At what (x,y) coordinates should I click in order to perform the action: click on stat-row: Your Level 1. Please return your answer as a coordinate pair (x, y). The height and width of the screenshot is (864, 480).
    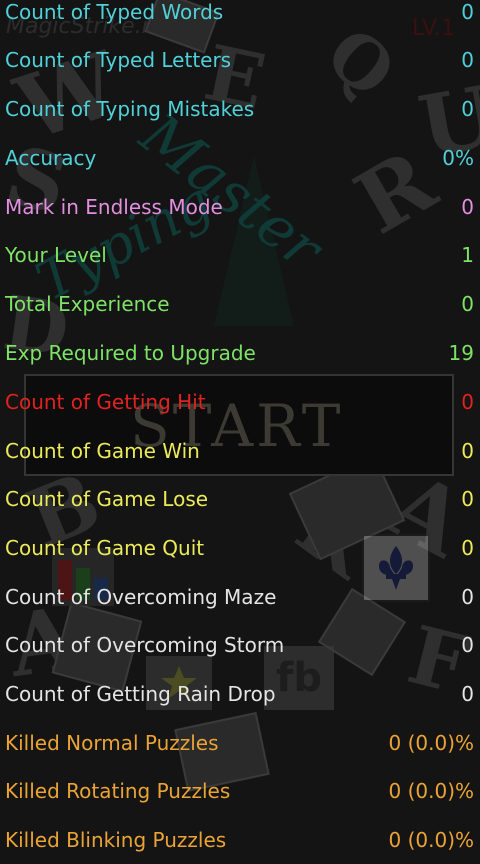
    Looking at the image, I should click on (240, 255).